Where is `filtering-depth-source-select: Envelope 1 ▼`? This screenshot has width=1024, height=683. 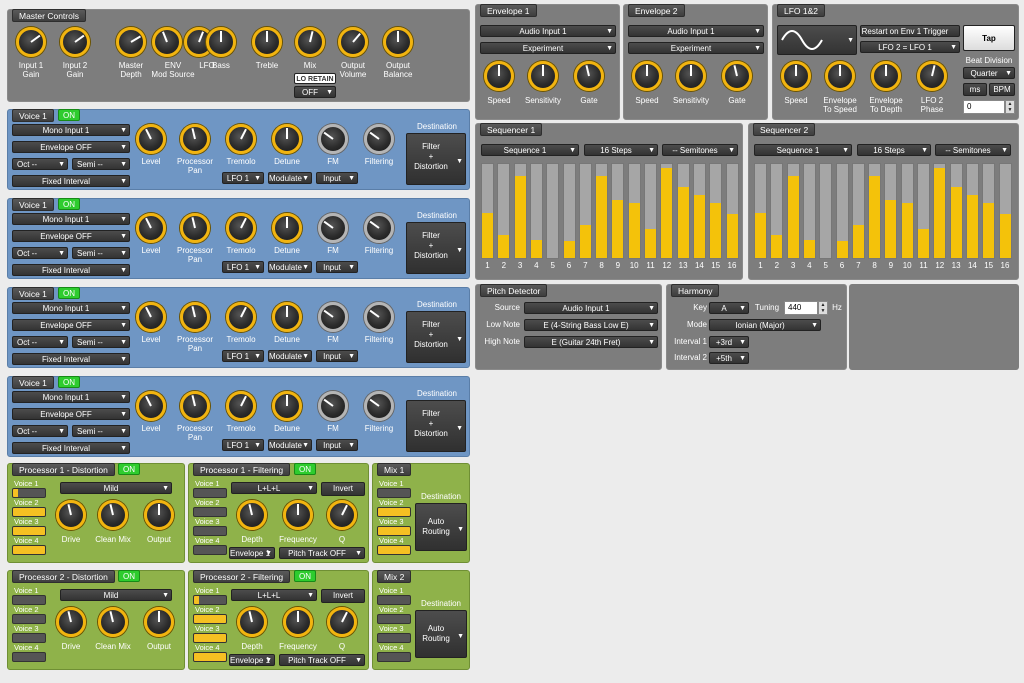 filtering-depth-source-select: Envelope 1 ▼ is located at coordinates (252, 553).